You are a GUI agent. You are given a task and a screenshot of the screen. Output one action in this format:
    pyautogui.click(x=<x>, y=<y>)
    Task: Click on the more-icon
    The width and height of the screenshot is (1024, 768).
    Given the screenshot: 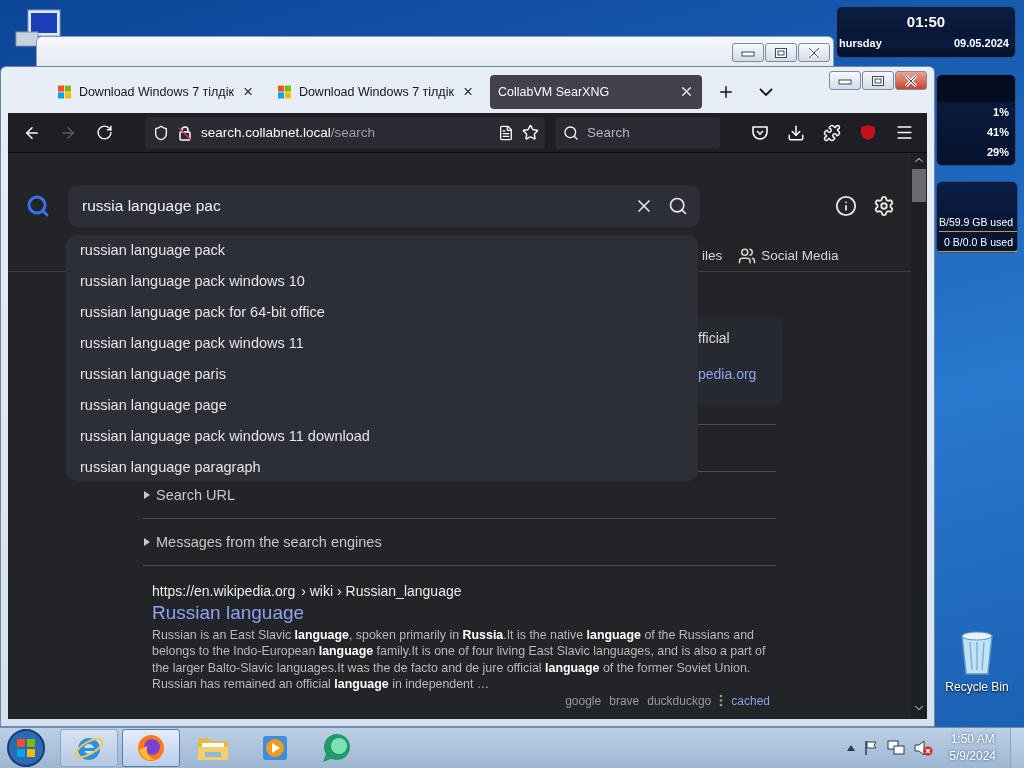 What is the action you would take?
    pyautogui.click(x=721, y=701)
    